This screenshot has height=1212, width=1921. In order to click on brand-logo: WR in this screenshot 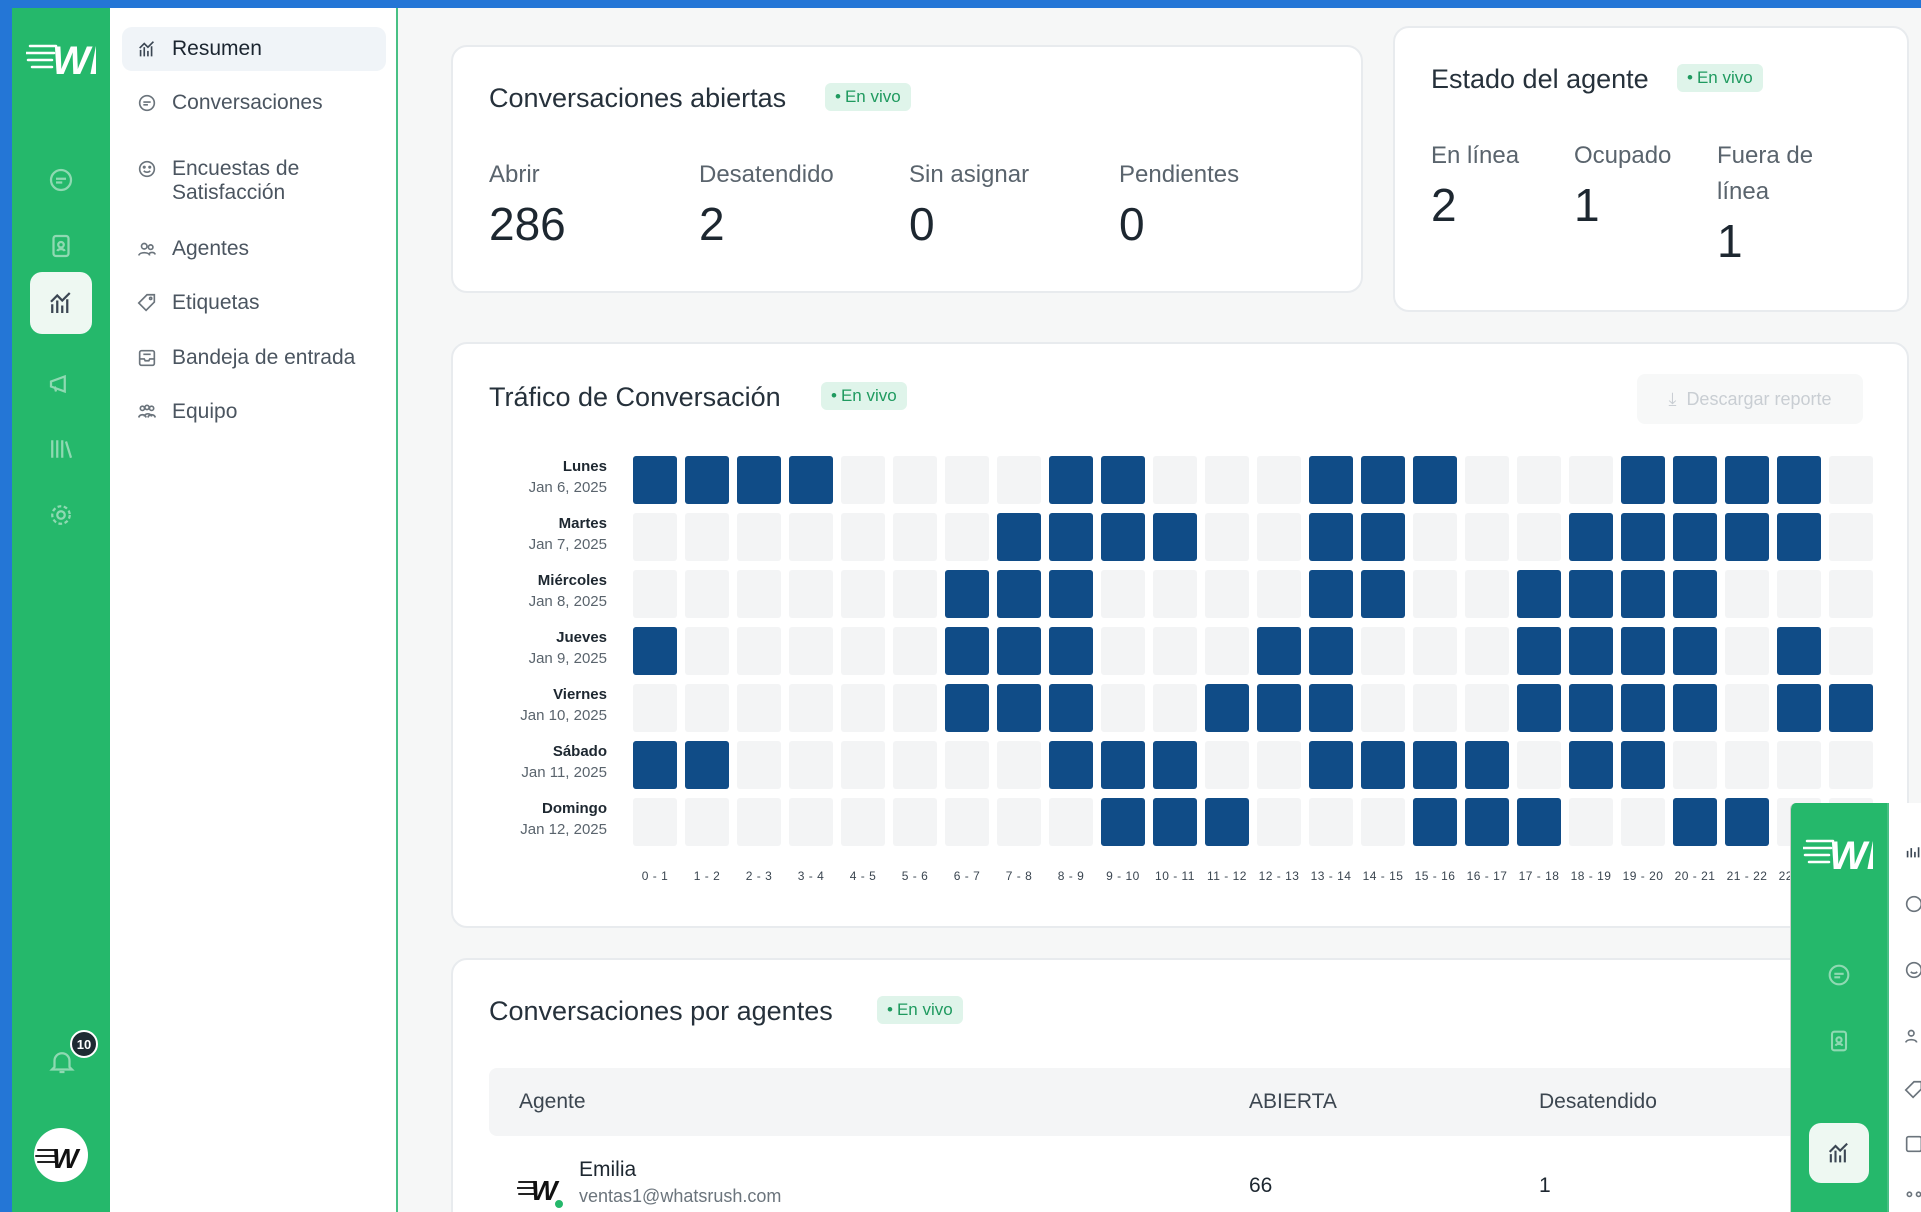, I will do `click(71, 58)`.